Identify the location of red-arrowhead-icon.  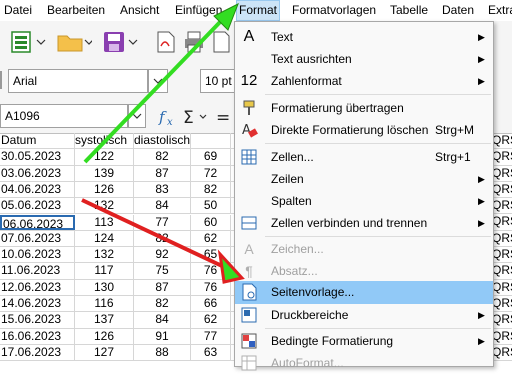
(231, 266).